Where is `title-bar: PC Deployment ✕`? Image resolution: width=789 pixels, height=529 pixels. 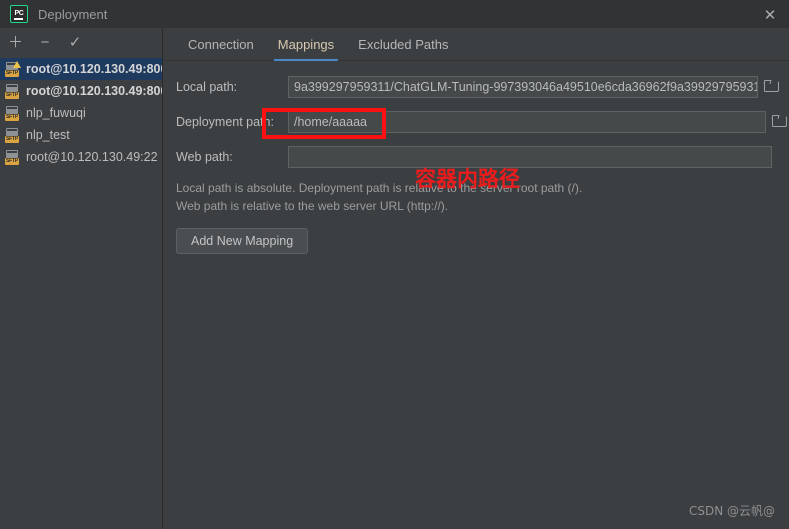
title-bar: PC Deployment ✕ is located at coordinates (394, 14).